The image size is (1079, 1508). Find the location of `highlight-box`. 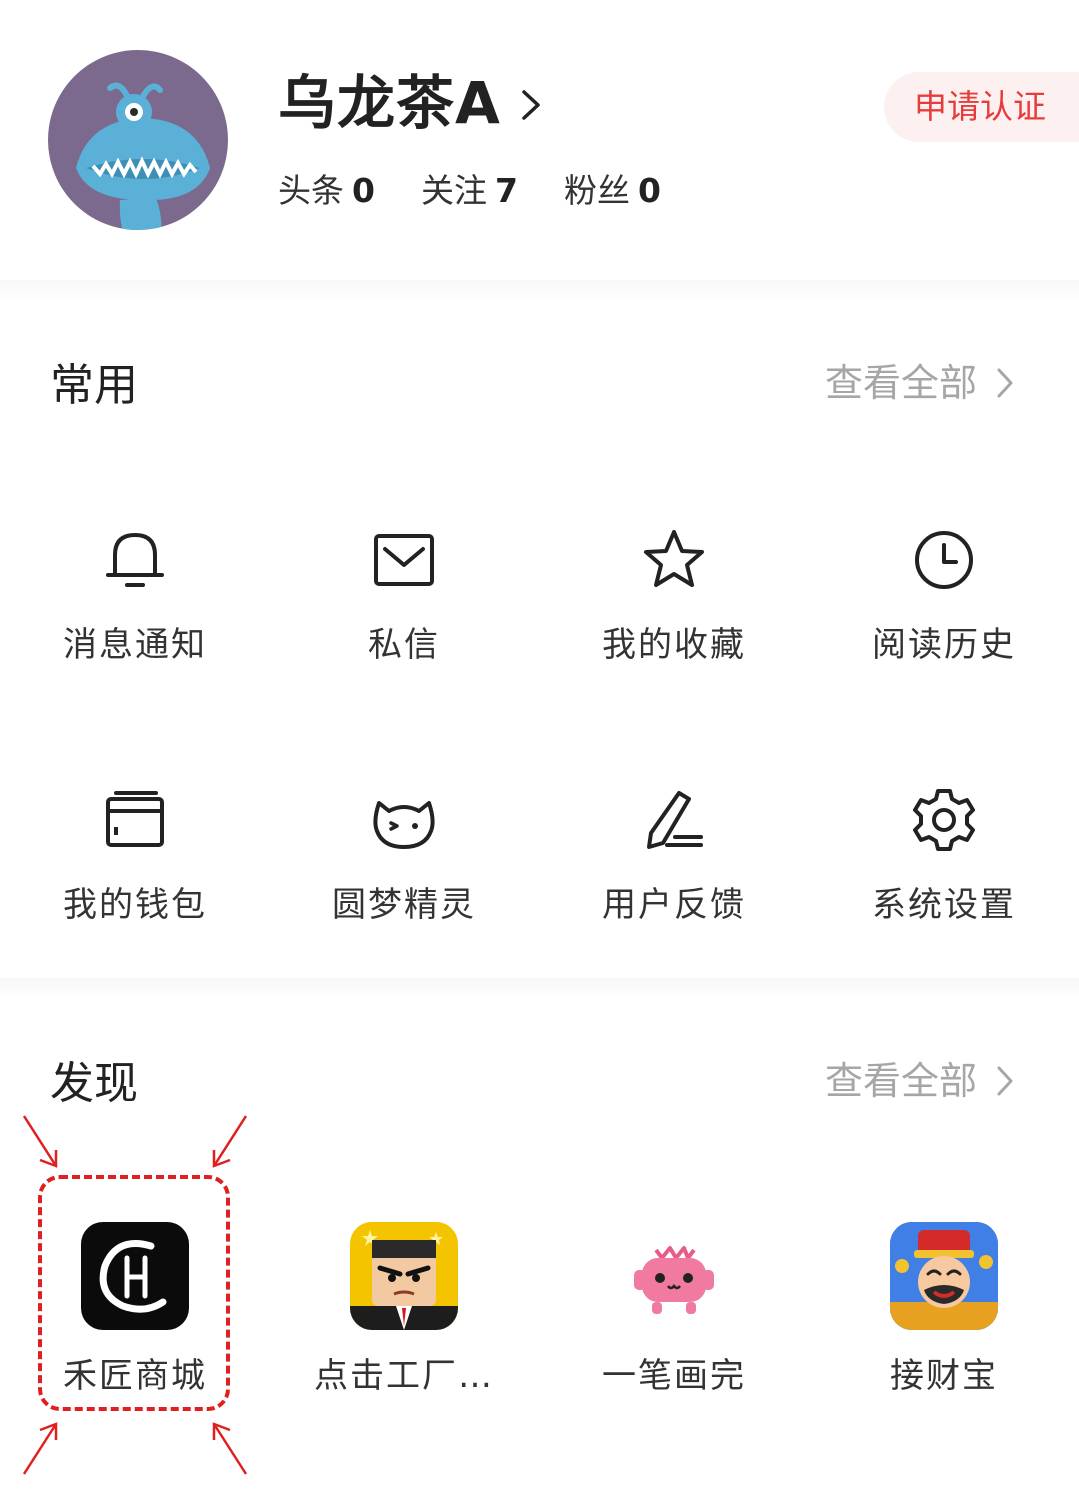

highlight-box is located at coordinates (134, 1293).